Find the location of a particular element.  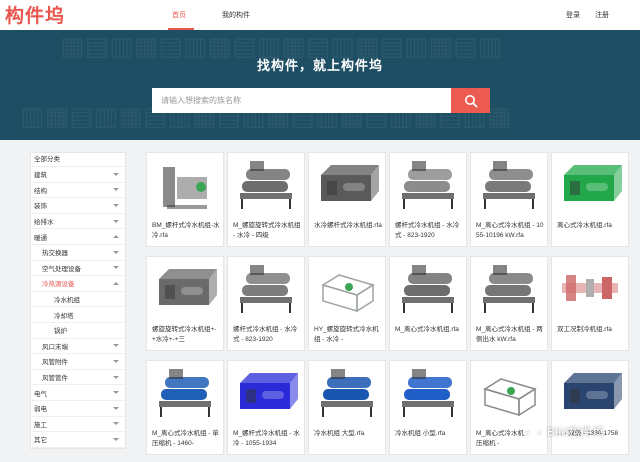

hero-title: 找构件，就上构件坞 is located at coordinates (319, 65).